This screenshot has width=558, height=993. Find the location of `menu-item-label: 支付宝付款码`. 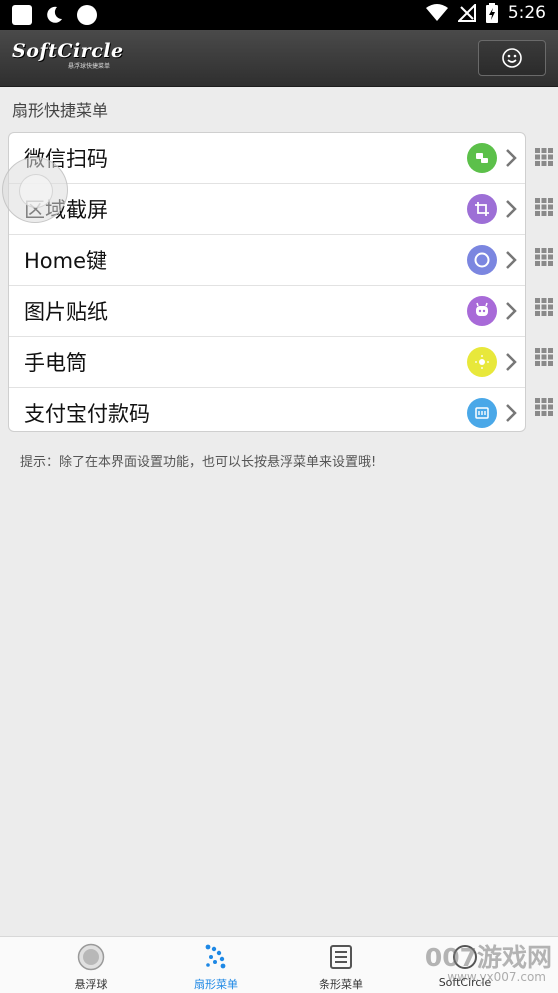

menu-item-label: 支付宝付款码 is located at coordinates (87, 414).